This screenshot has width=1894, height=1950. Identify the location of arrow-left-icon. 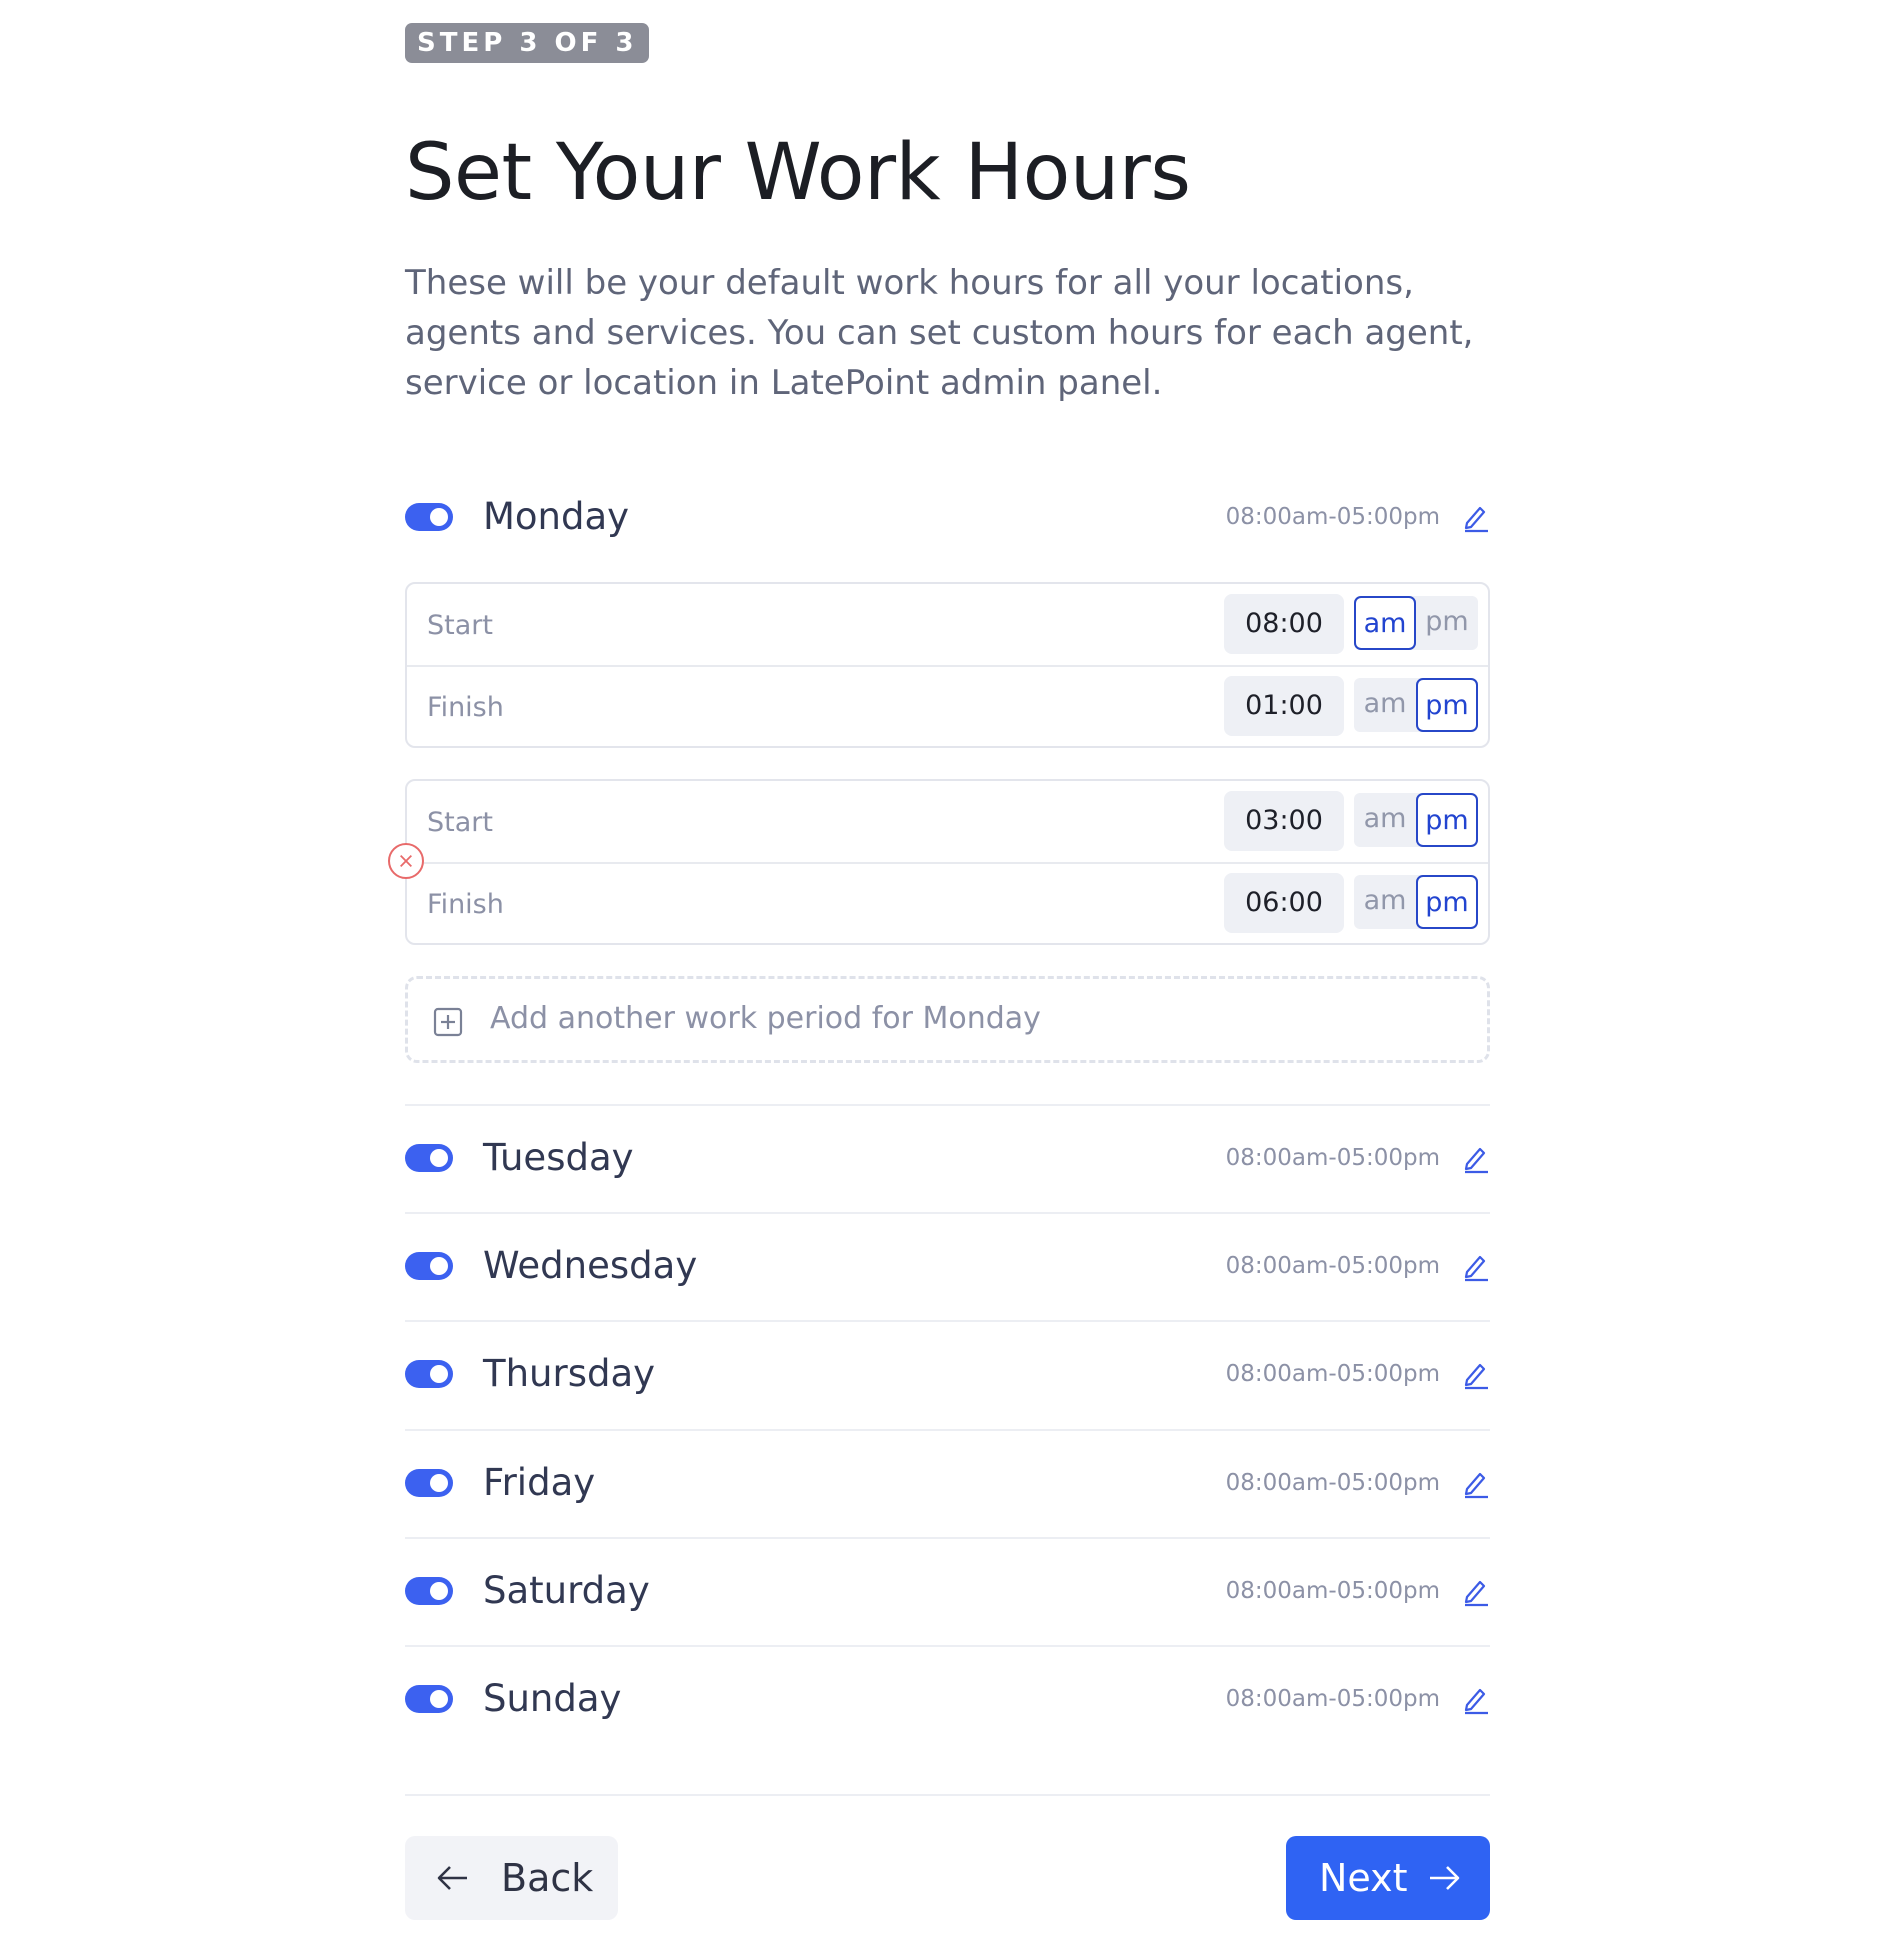
(452, 1878).